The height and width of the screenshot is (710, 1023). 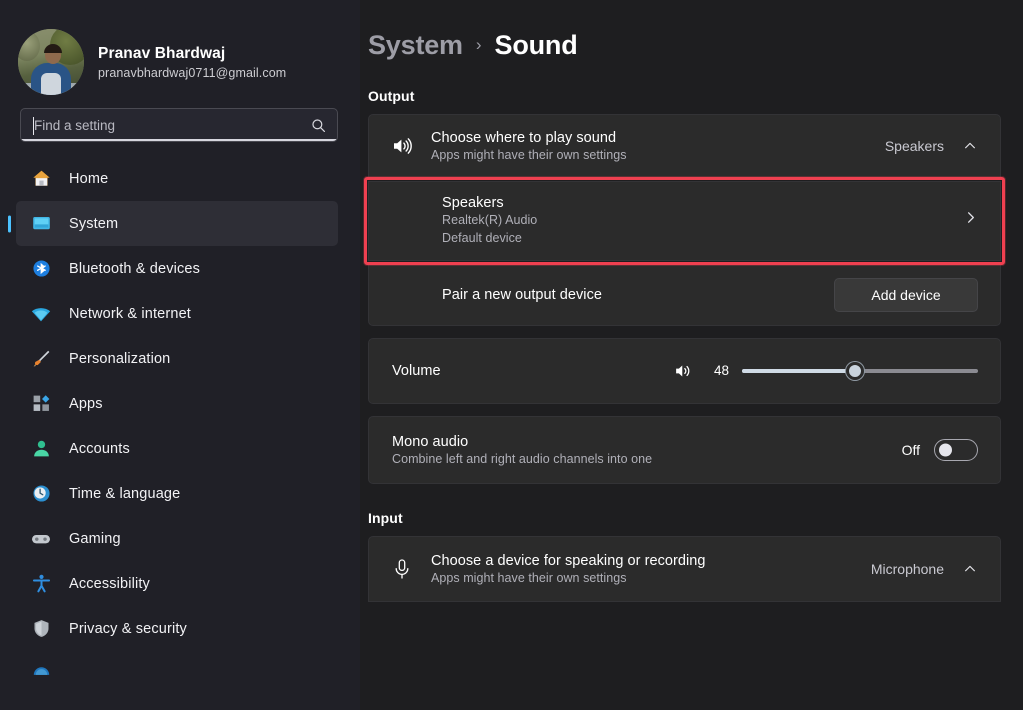 What do you see at coordinates (192, 72) in the screenshot?
I see `profile-email: pranavbhardwaj0711@gmail.com` at bounding box center [192, 72].